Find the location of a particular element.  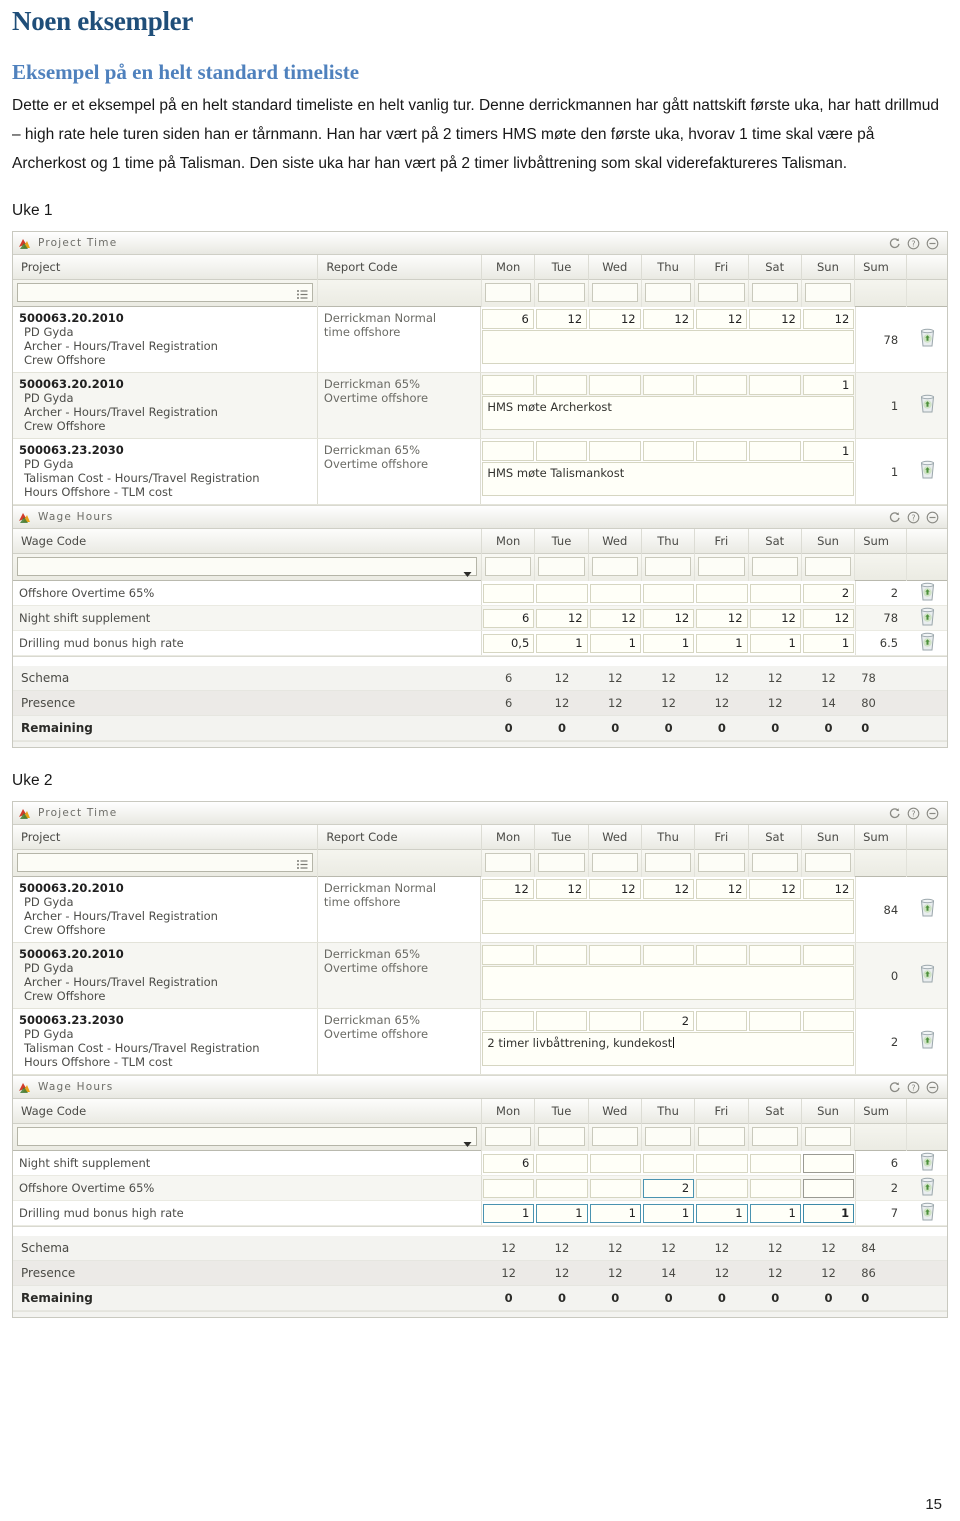

day-input-sun: 12 is located at coordinates (828, 319).